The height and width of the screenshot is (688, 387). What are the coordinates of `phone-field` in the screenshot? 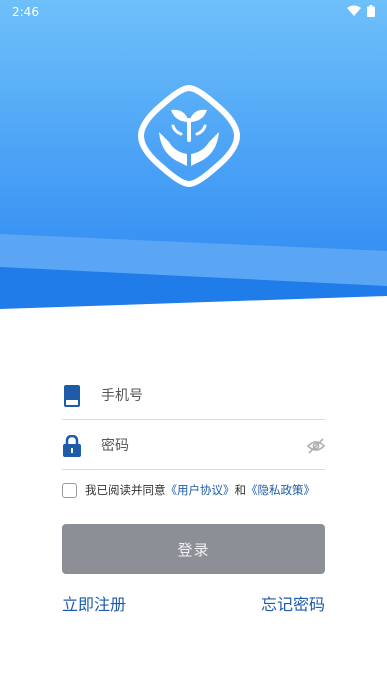 It's located at (193, 396).